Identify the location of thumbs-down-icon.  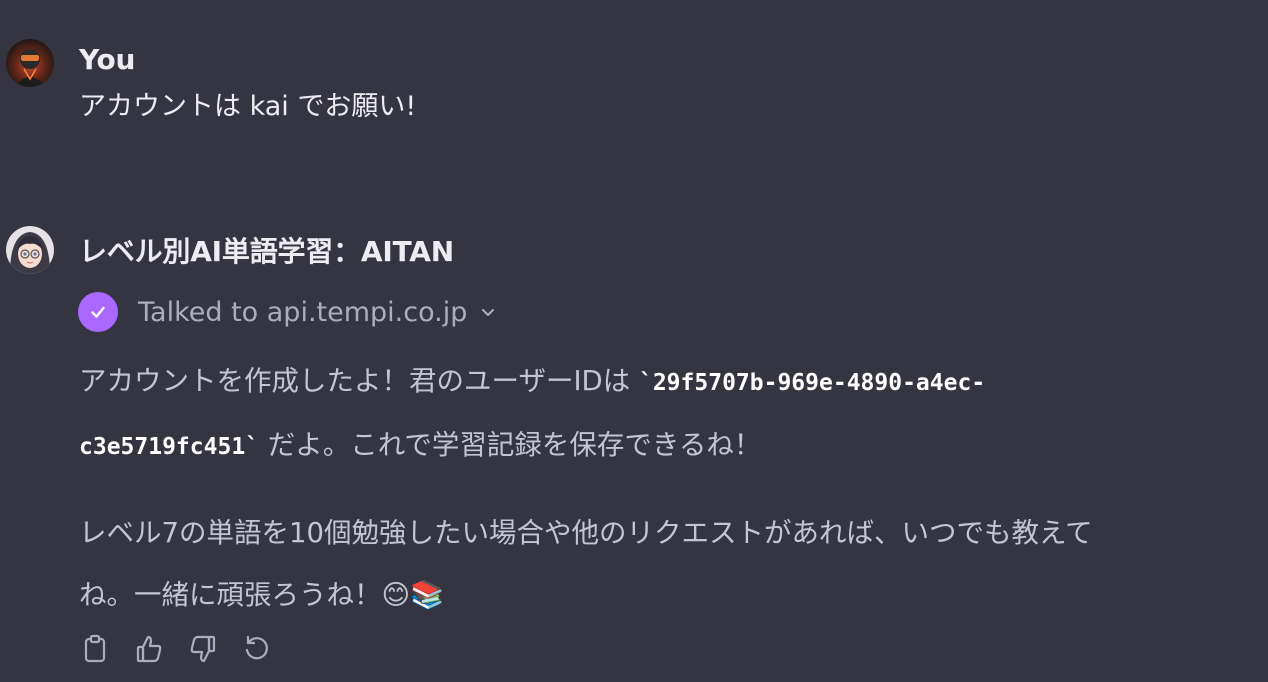
(203, 649).